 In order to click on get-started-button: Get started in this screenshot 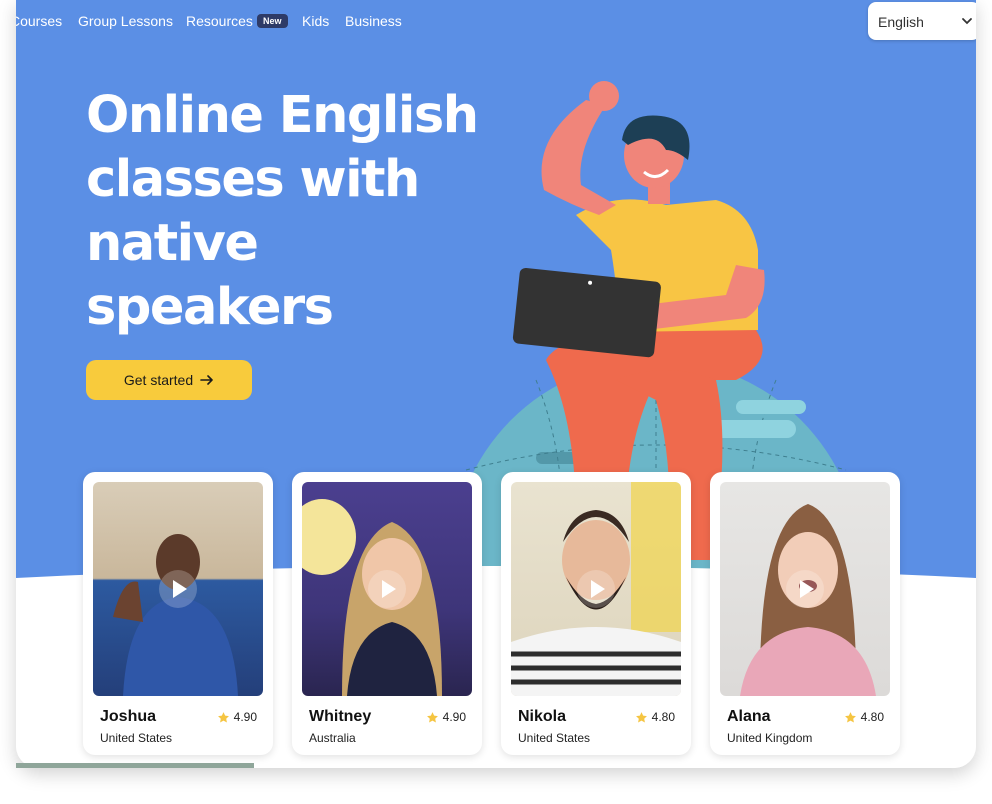, I will do `click(169, 380)`.